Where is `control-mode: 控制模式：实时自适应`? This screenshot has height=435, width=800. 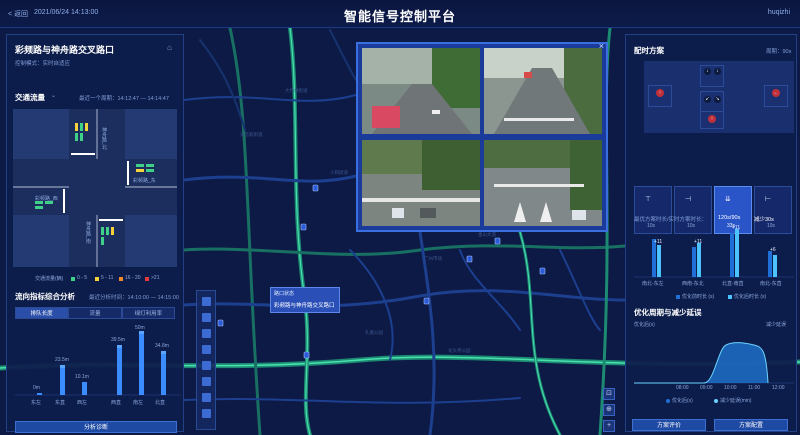 control-mode: 控制模式：实时自适应 is located at coordinates (43, 64).